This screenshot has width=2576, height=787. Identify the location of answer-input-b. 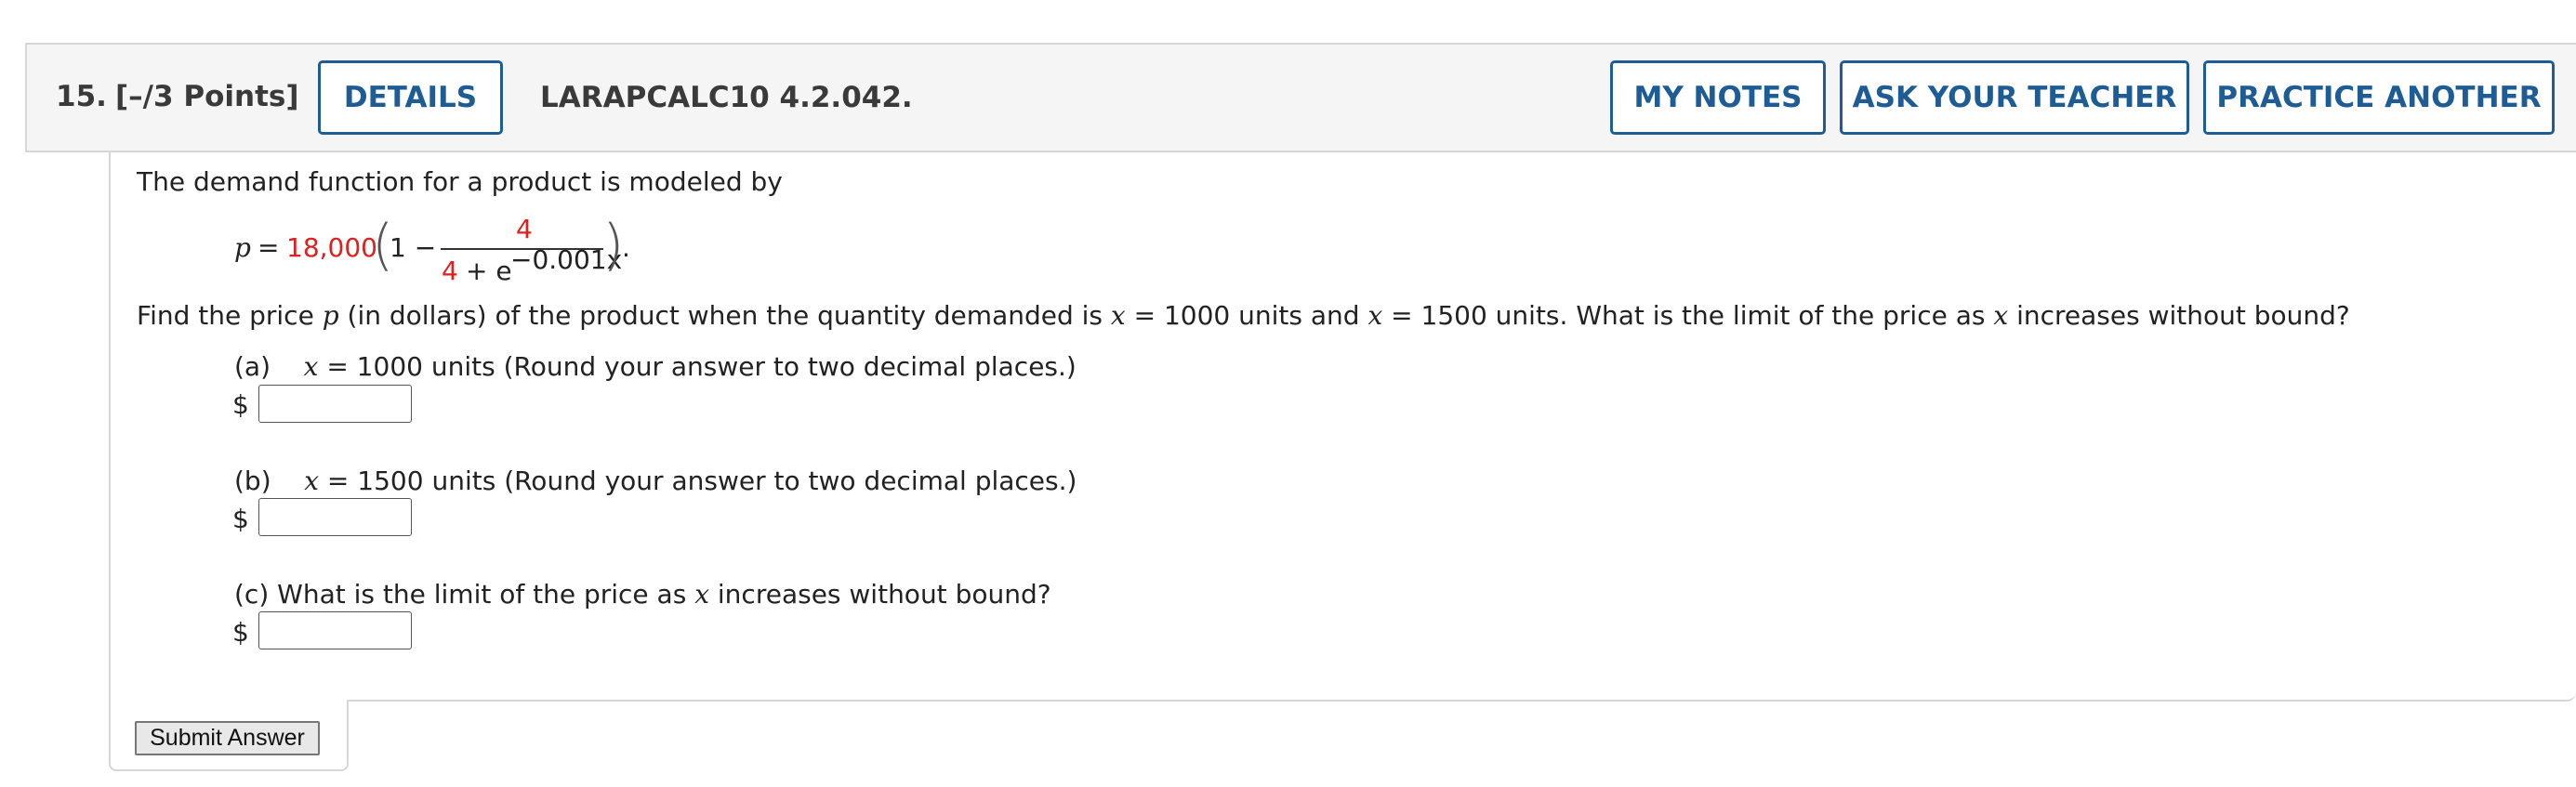
(335, 517).